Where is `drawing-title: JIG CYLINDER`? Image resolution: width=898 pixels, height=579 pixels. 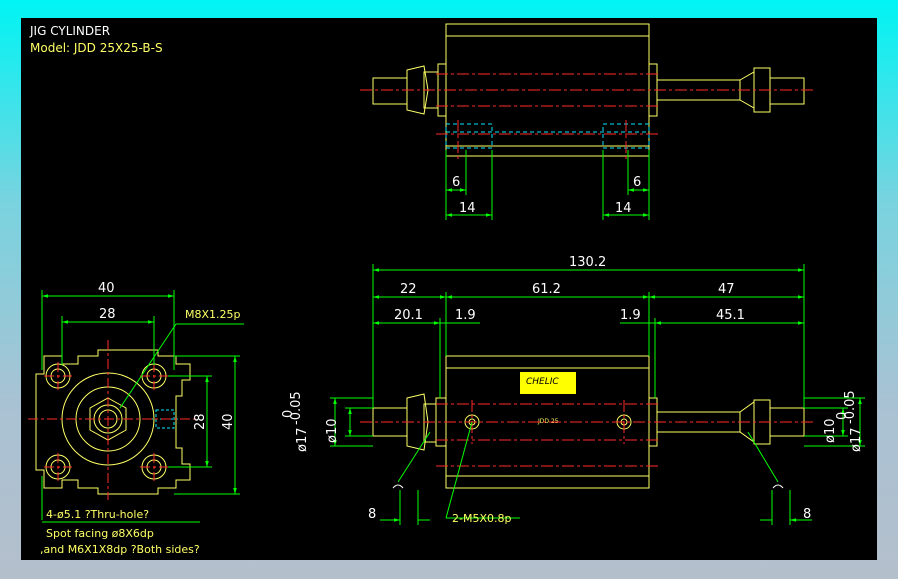
drawing-title: JIG CYLINDER is located at coordinates (69, 31).